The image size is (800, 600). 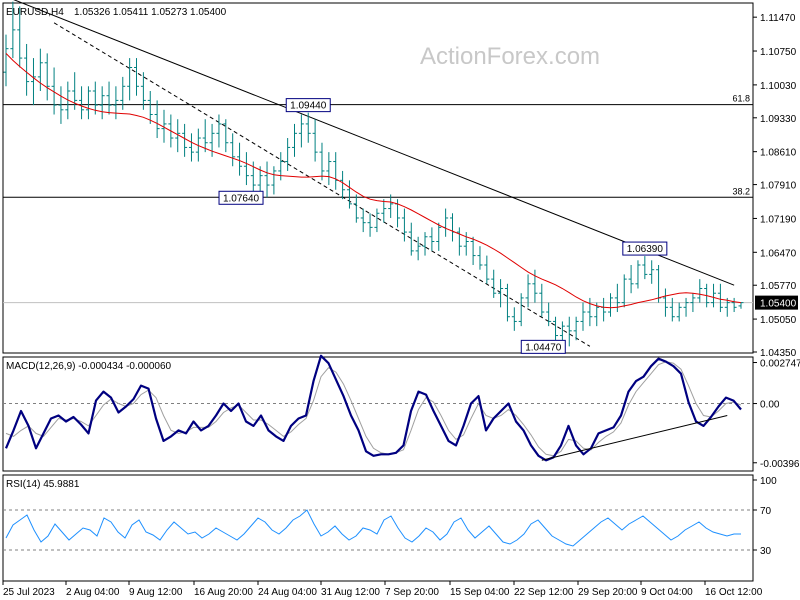 I want to click on rsi-tick-label: 30, so click(x=766, y=551).